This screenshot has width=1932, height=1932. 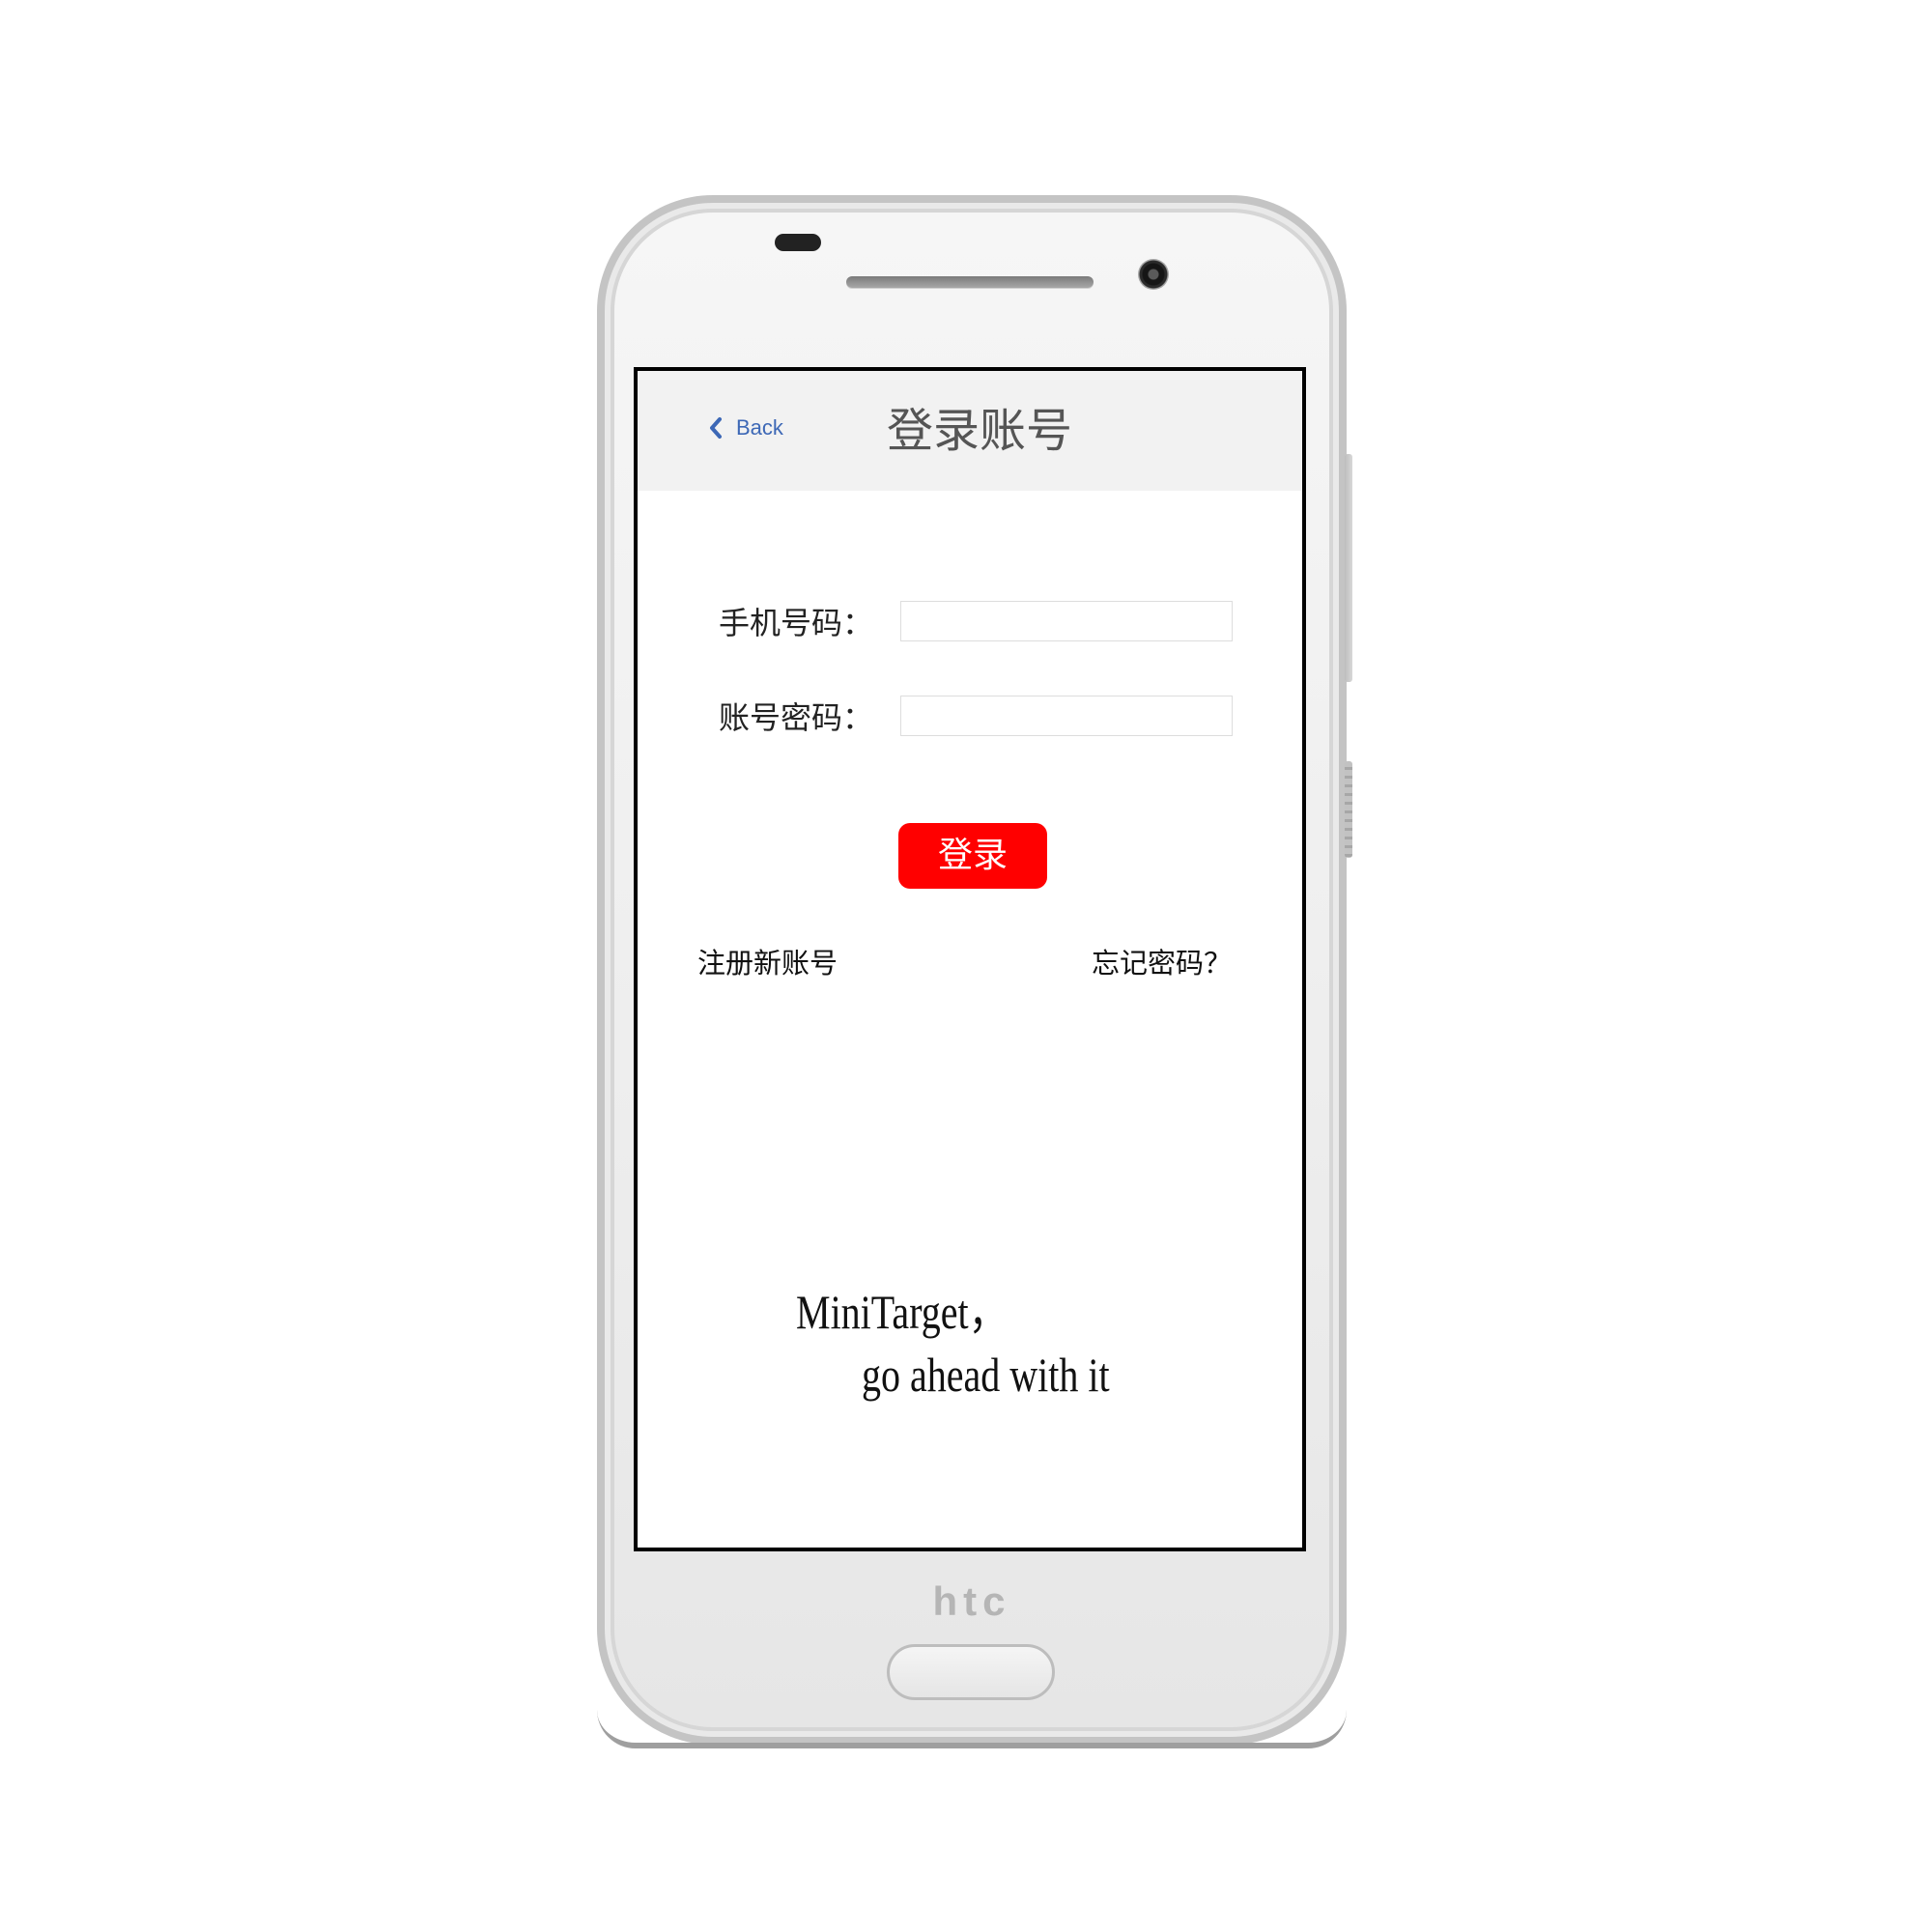 What do you see at coordinates (798, 242) in the screenshot?
I see `proximity-sensor` at bounding box center [798, 242].